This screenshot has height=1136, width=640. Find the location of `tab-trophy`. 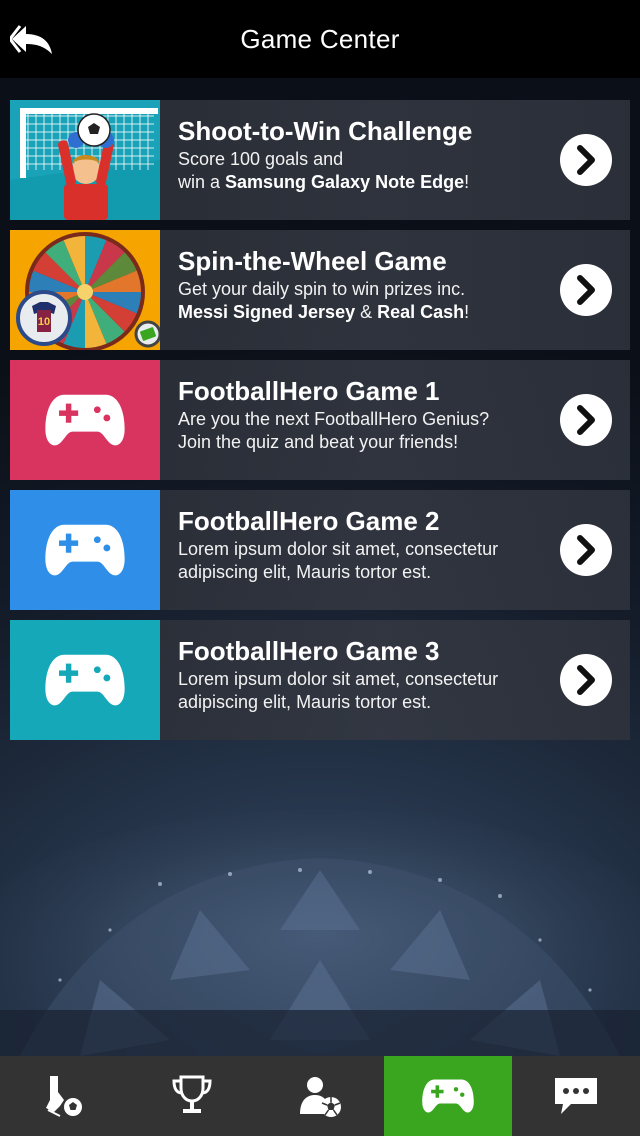

tab-trophy is located at coordinates (192, 1096).